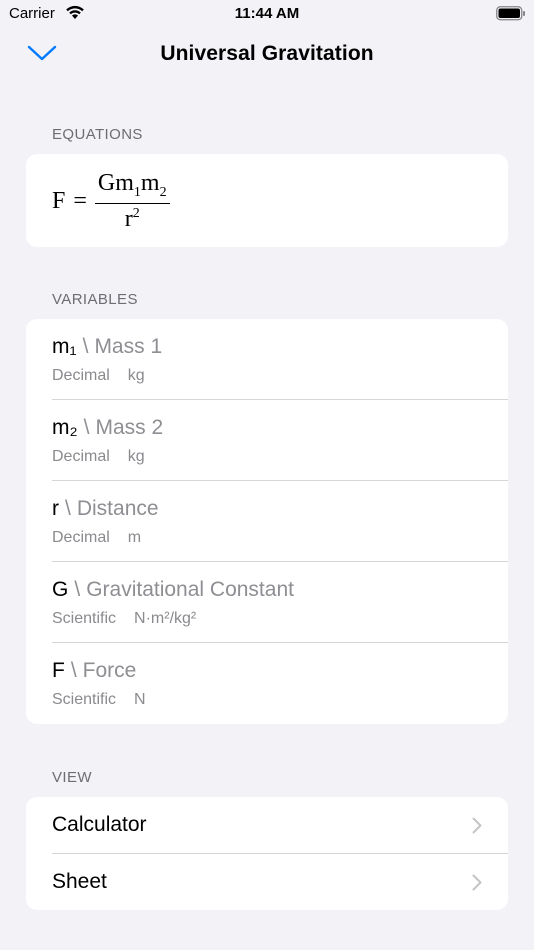 The height and width of the screenshot is (950, 534). I want to click on equation-fraction: Gm1m2 r2, so click(132, 201).